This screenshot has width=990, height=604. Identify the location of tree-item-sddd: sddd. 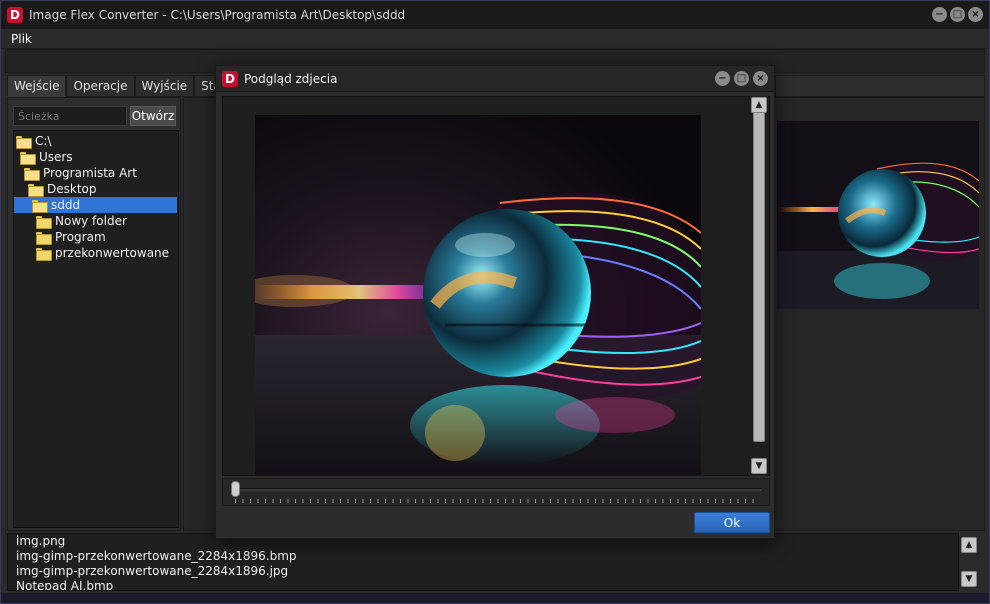
(95, 205).